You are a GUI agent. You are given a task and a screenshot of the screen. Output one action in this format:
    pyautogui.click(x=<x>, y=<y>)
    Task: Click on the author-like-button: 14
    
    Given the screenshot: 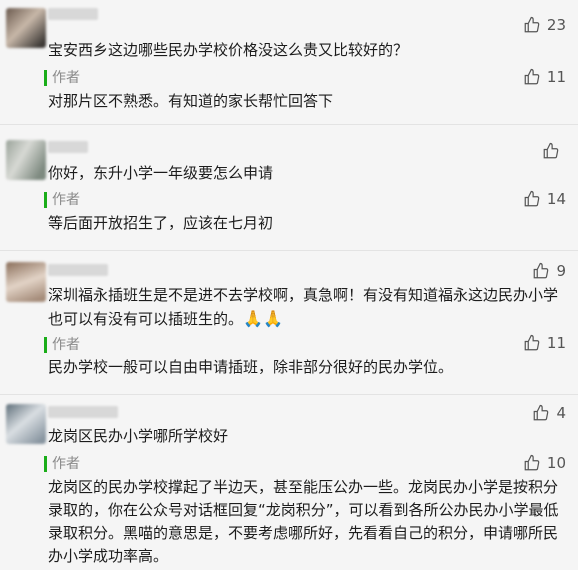 What is the action you would take?
    pyautogui.click(x=544, y=199)
    